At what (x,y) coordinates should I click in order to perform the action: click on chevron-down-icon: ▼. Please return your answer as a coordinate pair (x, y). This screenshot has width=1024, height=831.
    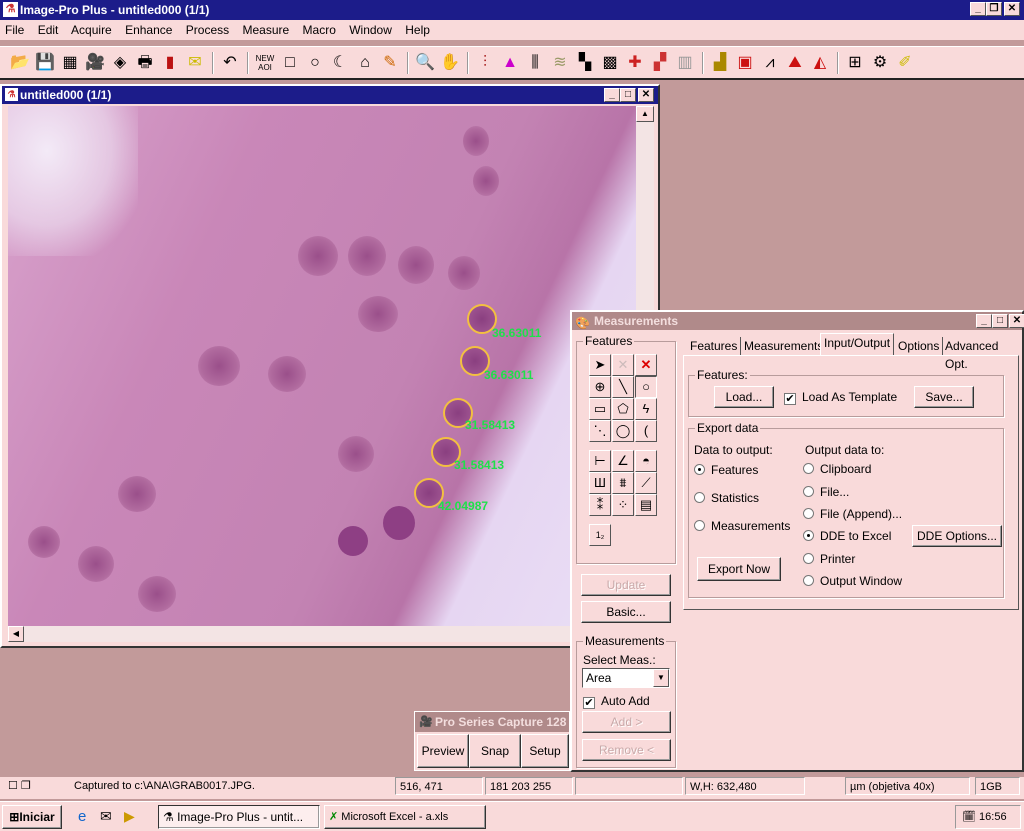
    Looking at the image, I should click on (661, 678).